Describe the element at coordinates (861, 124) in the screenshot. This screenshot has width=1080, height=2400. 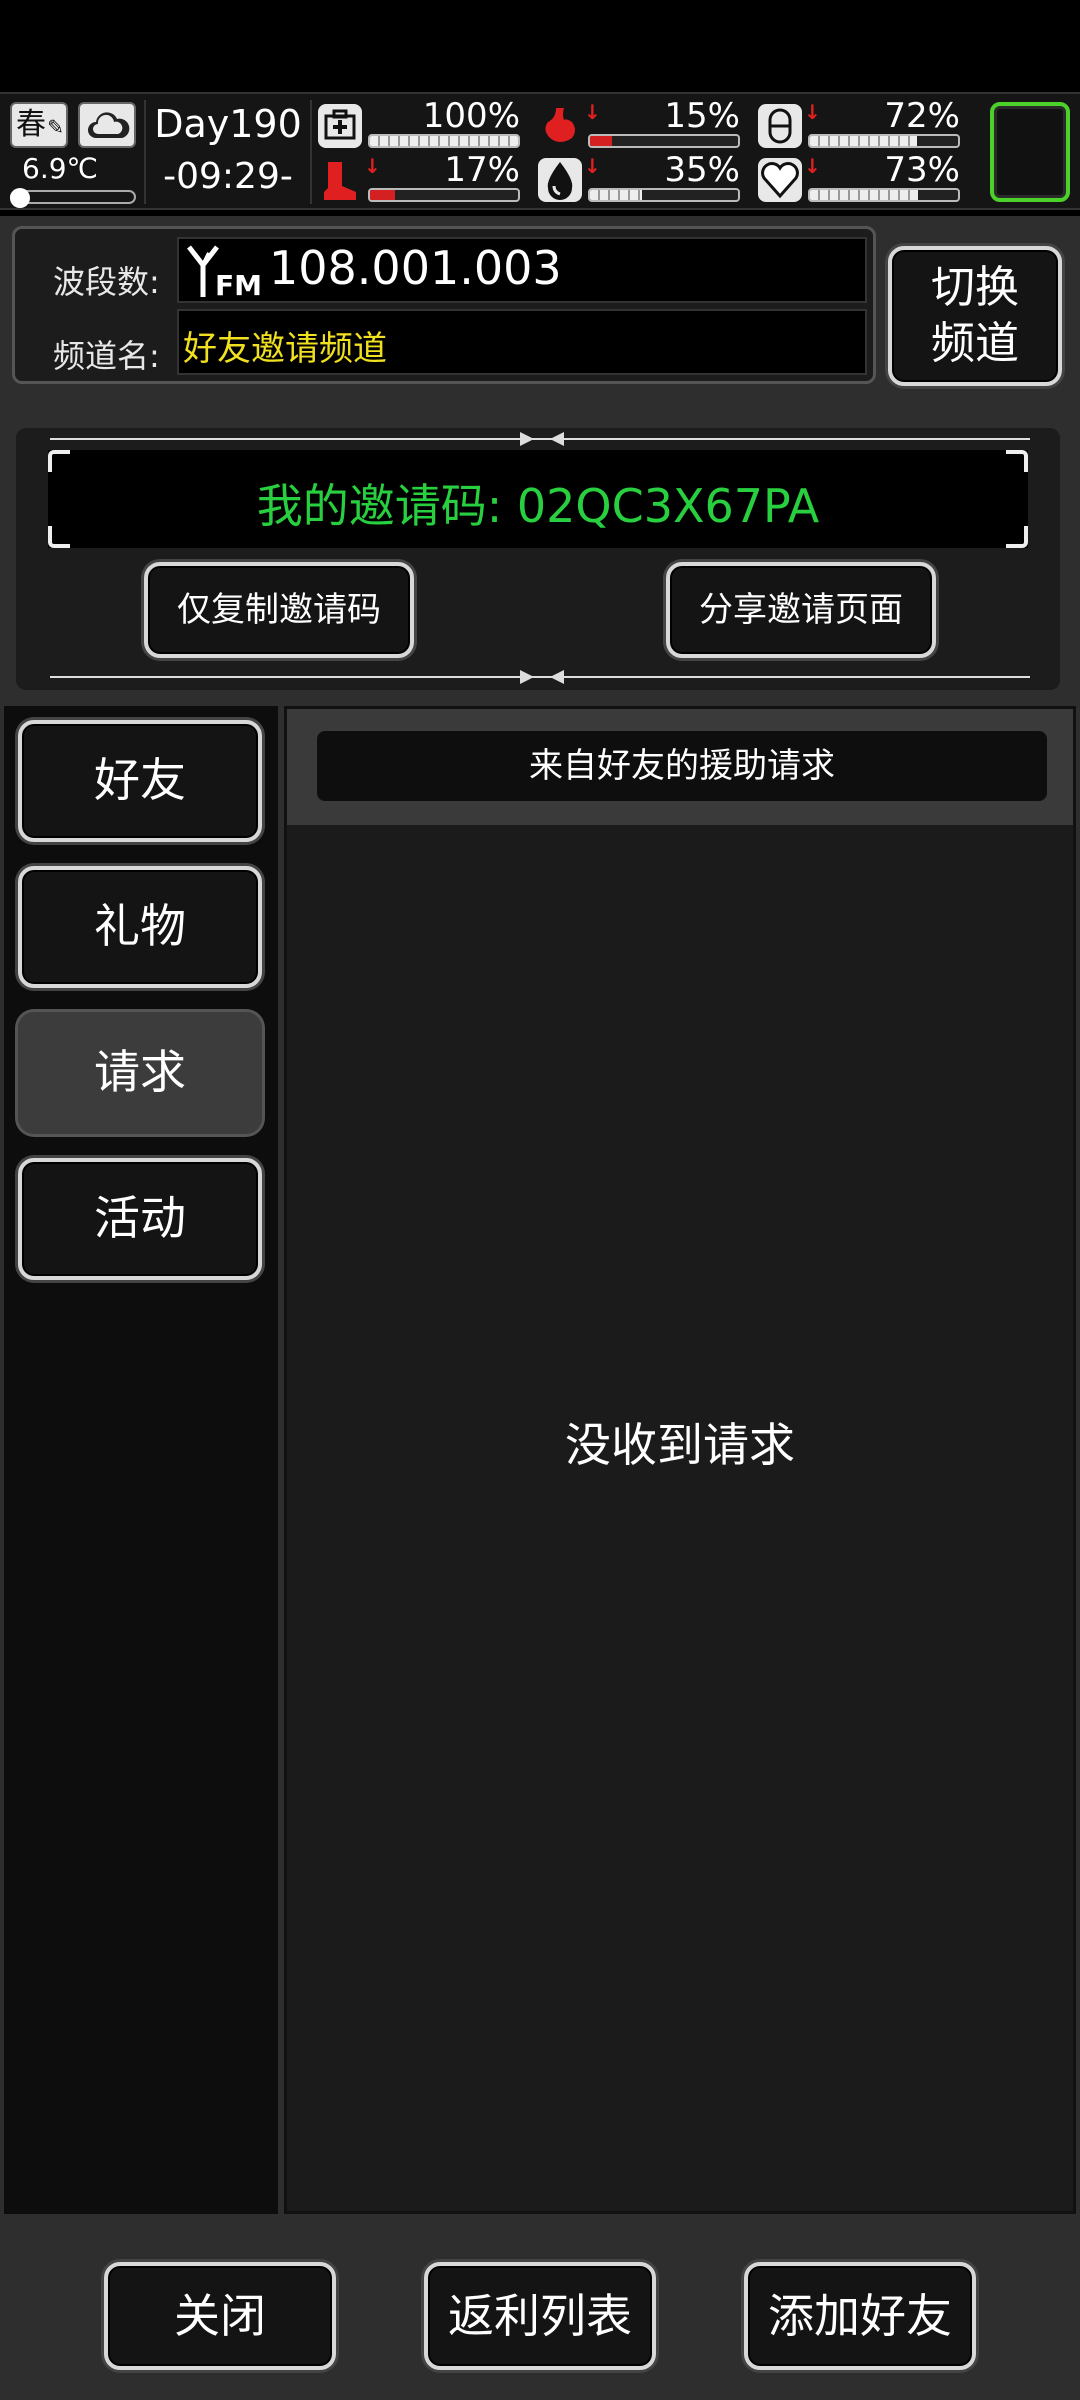
I see `stat-medicine: ↓ 72%` at that location.